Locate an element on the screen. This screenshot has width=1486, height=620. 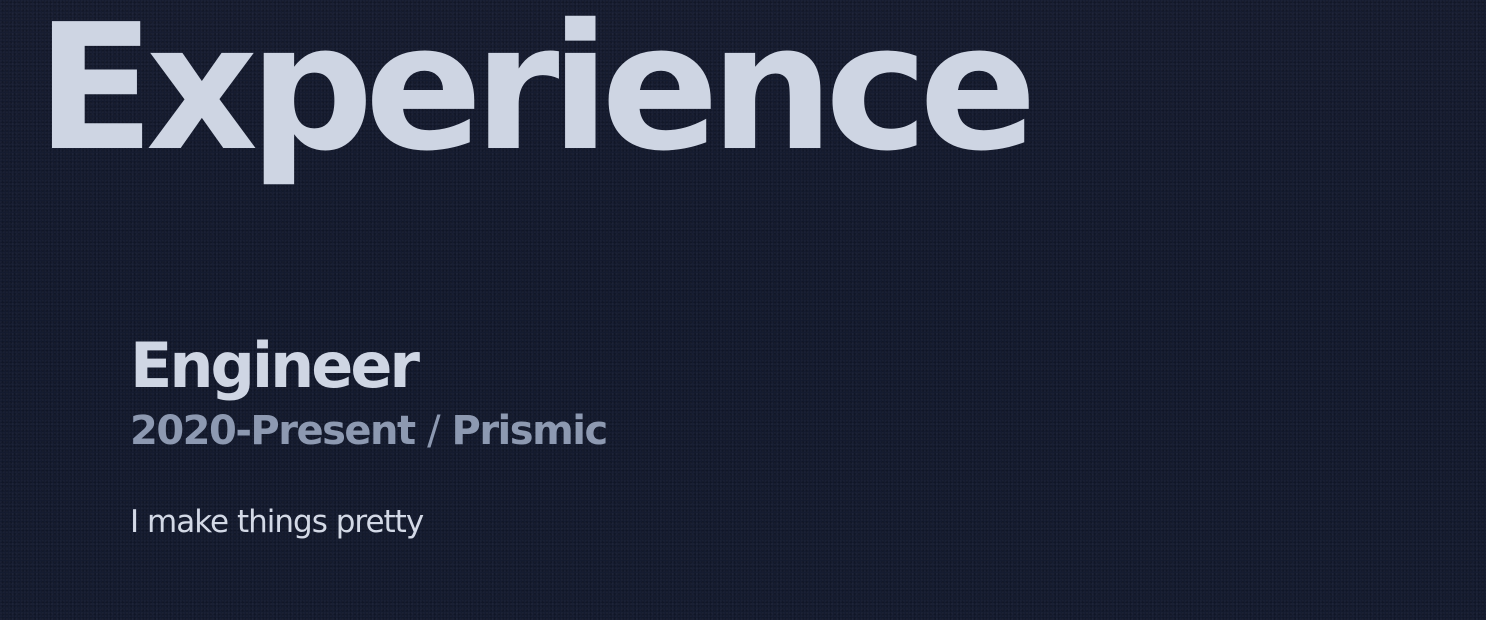
company-name: Prismic is located at coordinates (530, 431).